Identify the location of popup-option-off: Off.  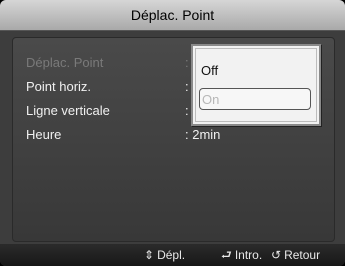
(255, 71).